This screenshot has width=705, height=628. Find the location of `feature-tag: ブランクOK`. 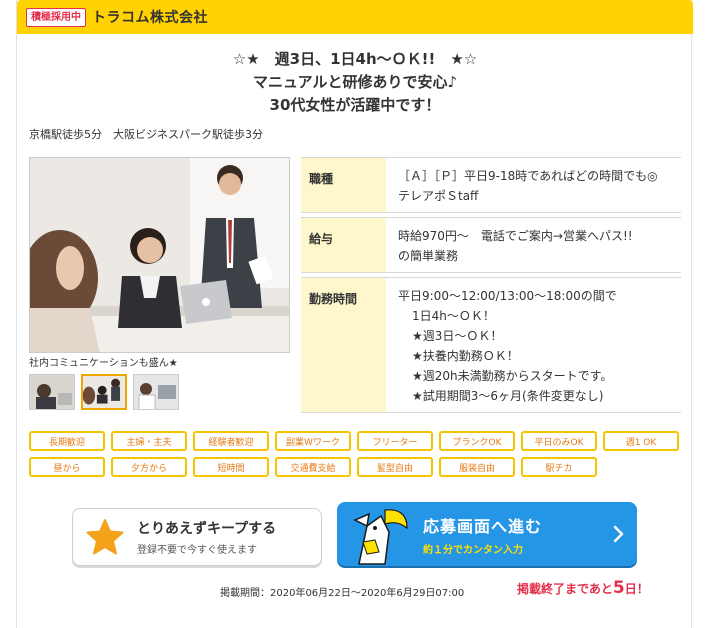

feature-tag: ブランクOK is located at coordinates (477, 441).